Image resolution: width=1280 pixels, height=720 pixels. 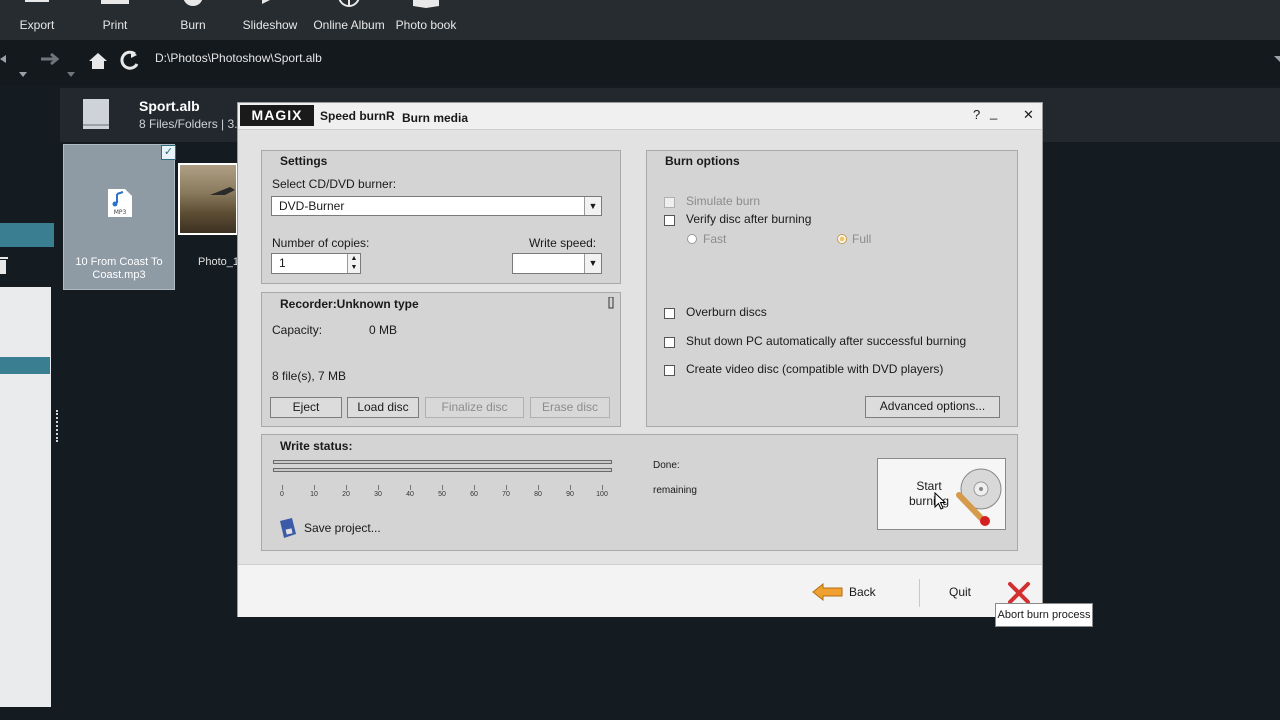 What do you see at coordinates (378, 494) in the screenshot?
I see `scale-label: 30` at bounding box center [378, 494].